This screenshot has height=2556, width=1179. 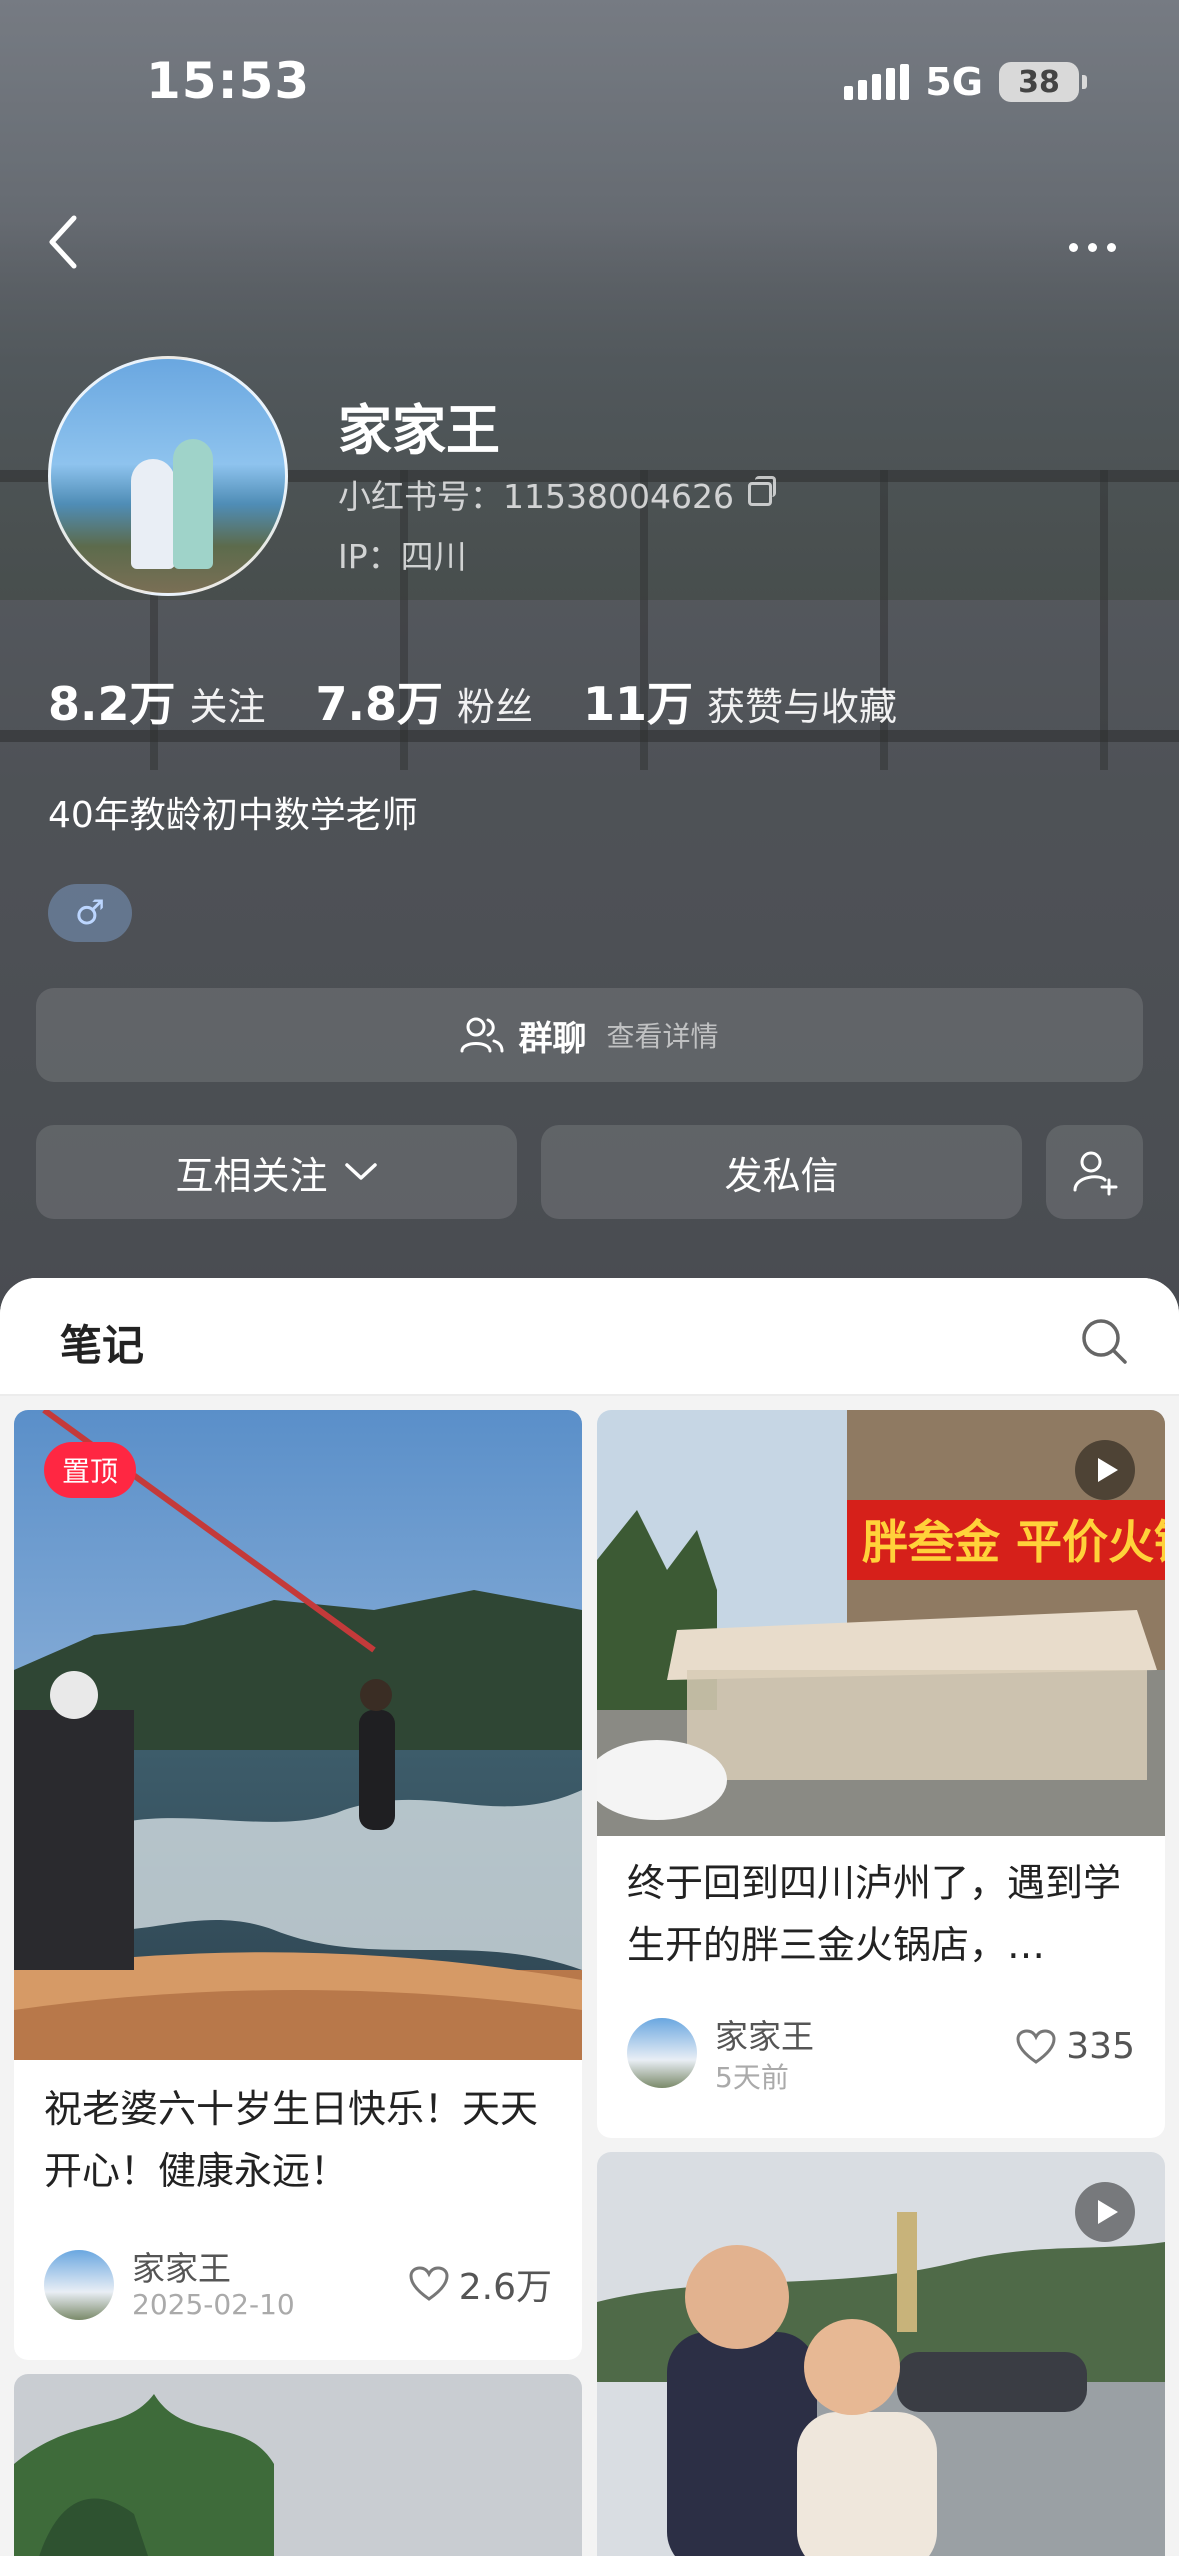 What do you see at coordinates (90, 1470) in the screenshot?
I see `pinned-badge: 置顶` at bounding box center [90, 1470].